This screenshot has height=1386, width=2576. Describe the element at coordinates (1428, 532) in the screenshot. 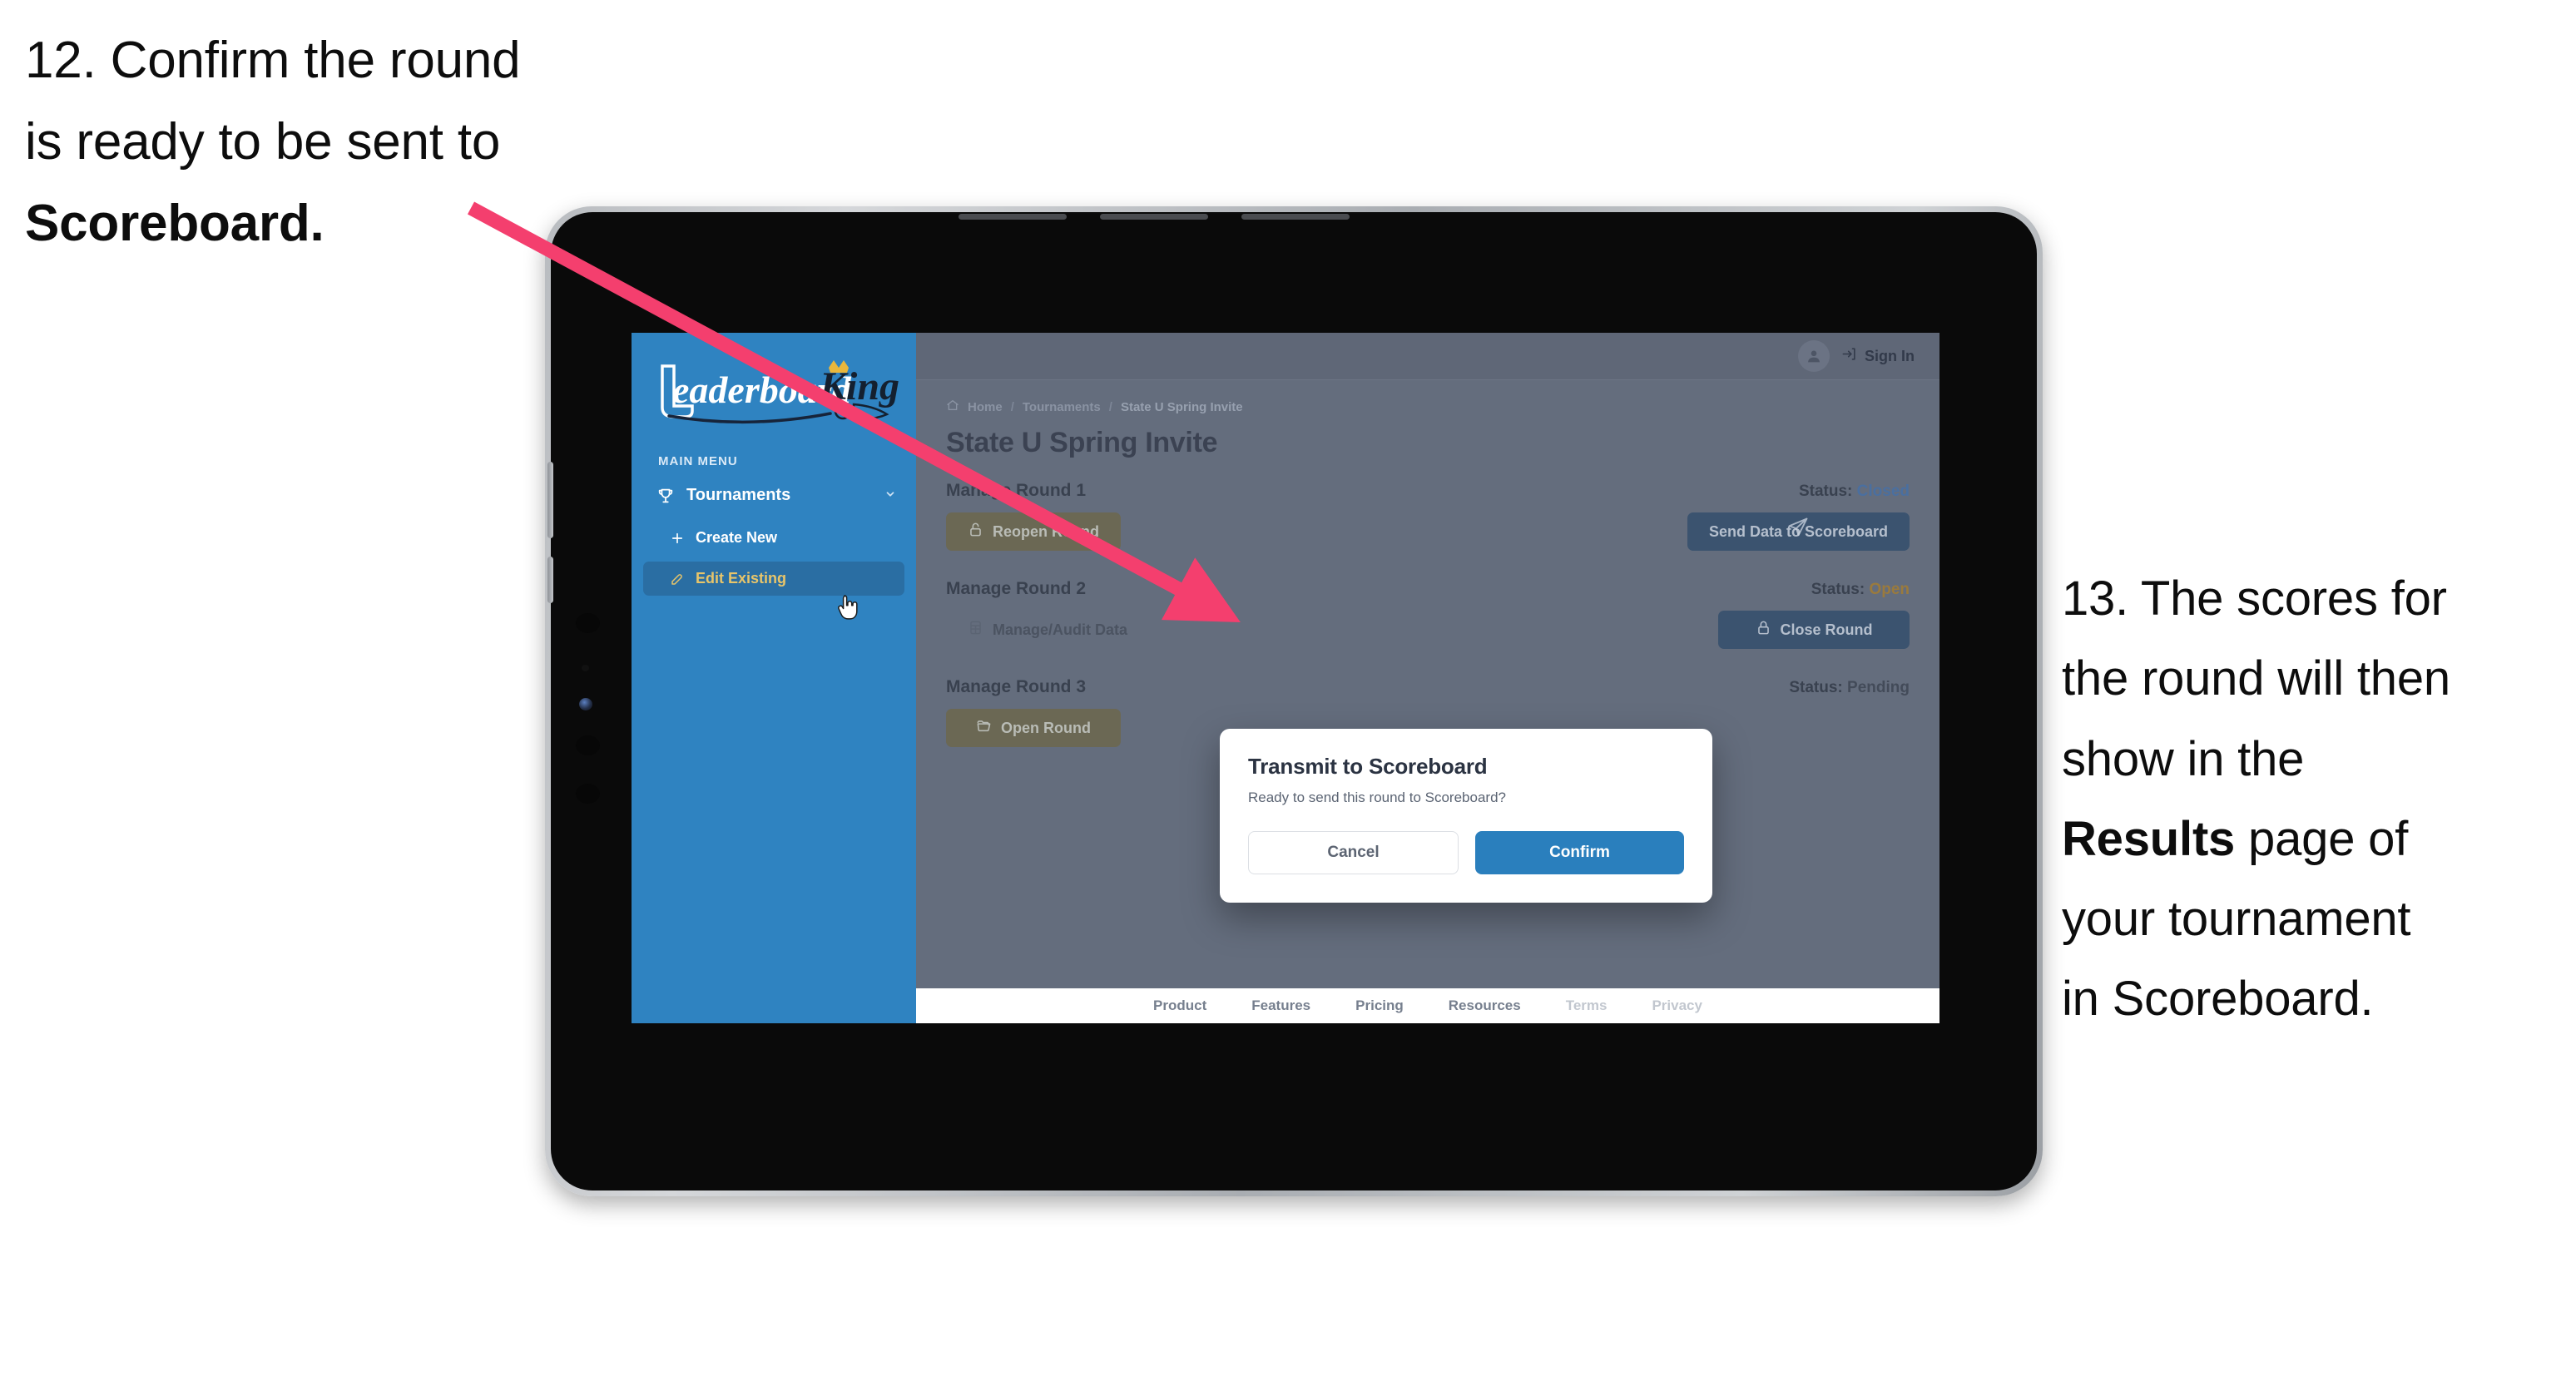

I see `round-actions: Reopen Round Send Data to Scoreboard` at that location.